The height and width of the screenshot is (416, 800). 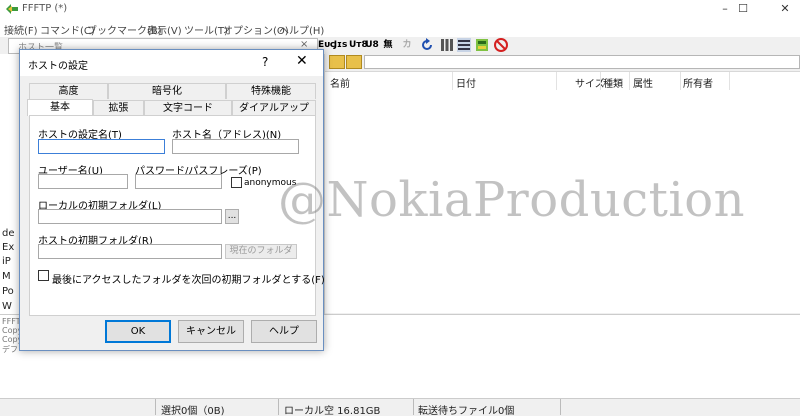 I want to click on tab-encryption: 暗号化, so click(x=167, y=91).